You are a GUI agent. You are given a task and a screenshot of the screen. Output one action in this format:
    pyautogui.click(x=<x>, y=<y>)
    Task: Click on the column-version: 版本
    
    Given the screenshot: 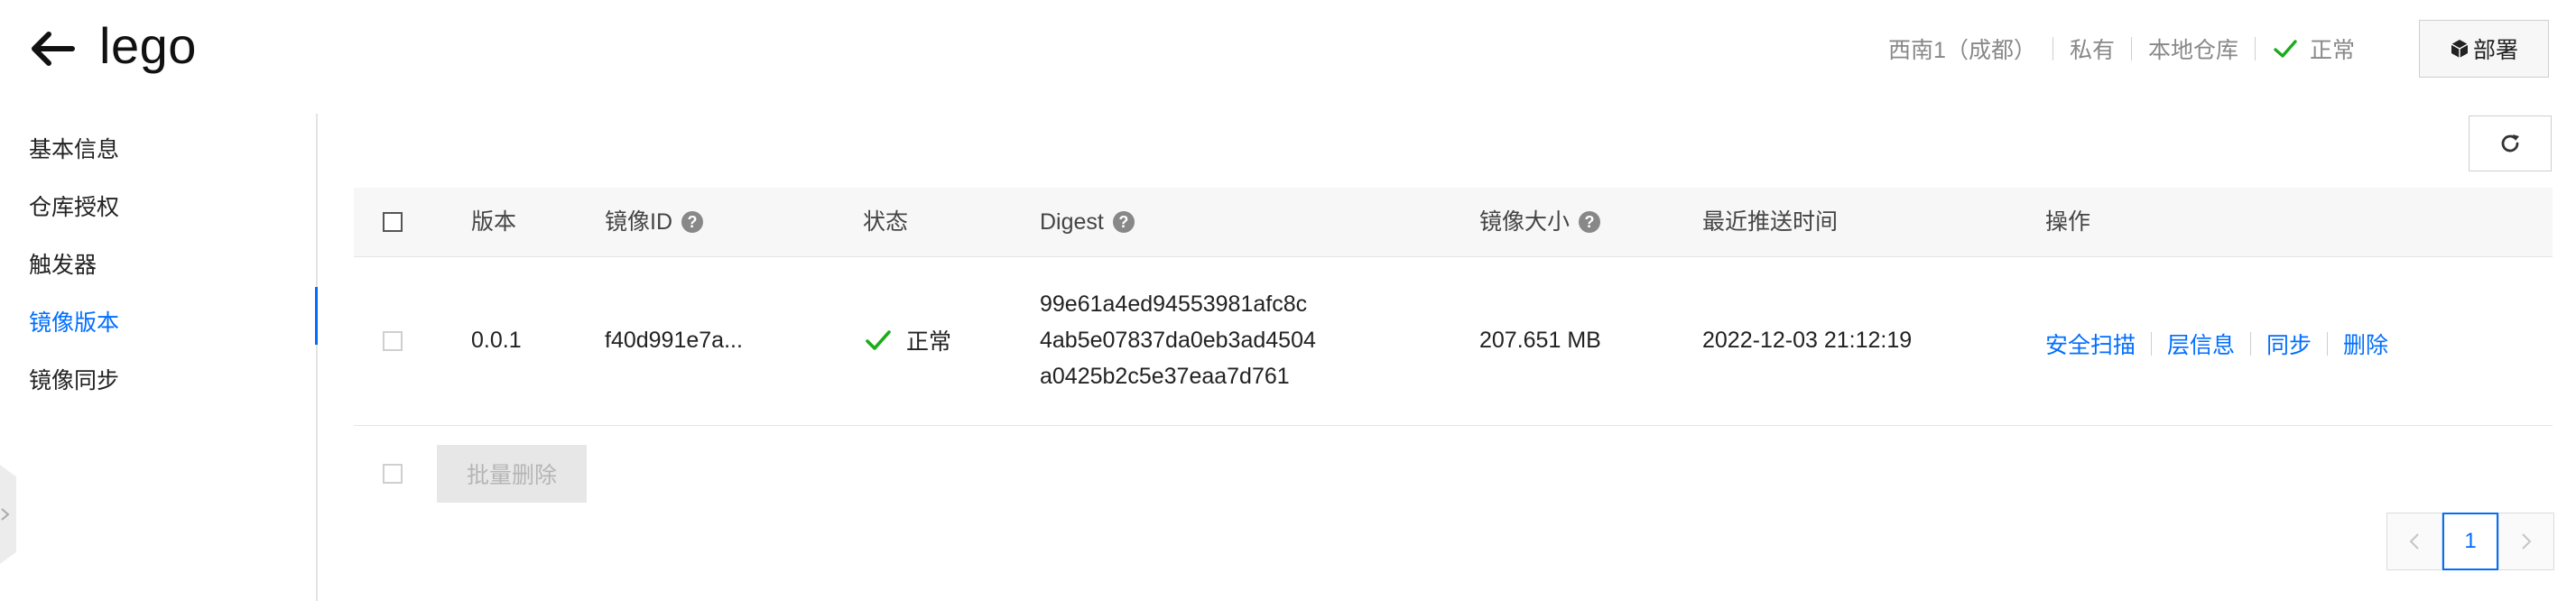 What is the action you would take?
    pyautogui.click(x=494, y=222)
    